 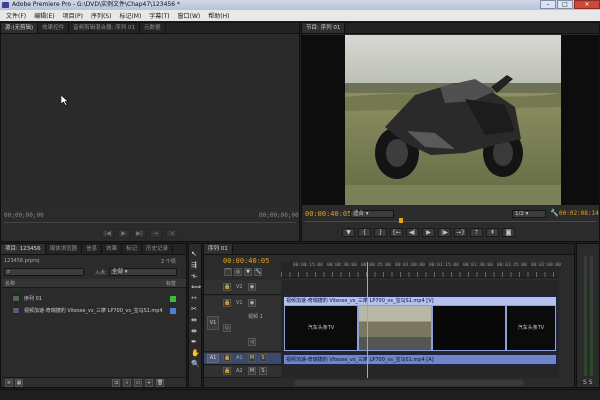 What do you see at coordinates (218, 249) in the screenshot?
I see `tab-sequence: 序列 01` at bounding box center [218, 249].